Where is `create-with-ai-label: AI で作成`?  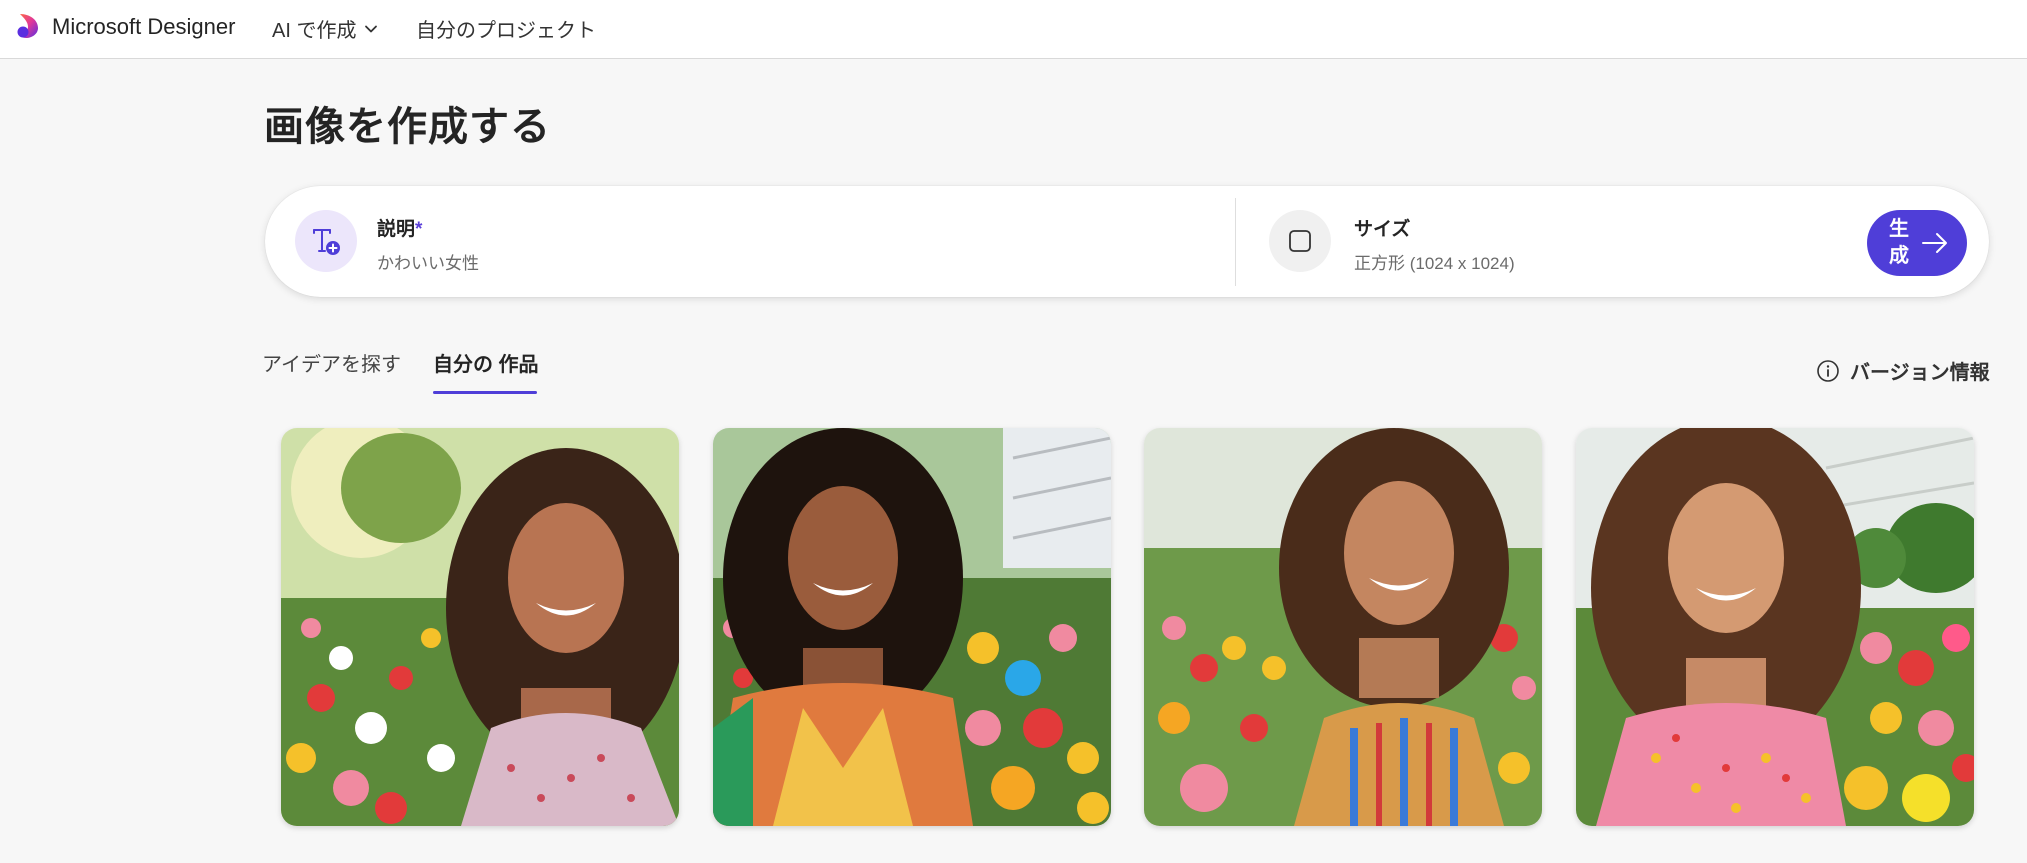 create-with-ai-label: AI で作成 is located at coordinates (314, 31).